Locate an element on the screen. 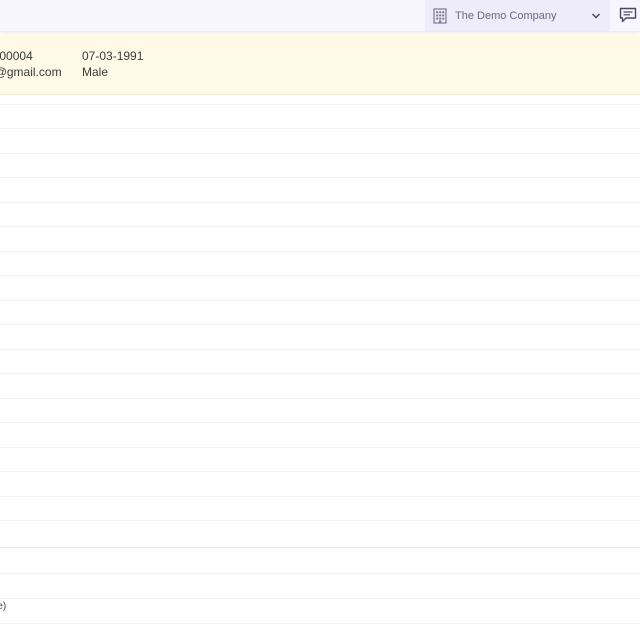 This screenshot has height=640, width=640. company-selector: The Demo Company is located at coordinates (517, 15).